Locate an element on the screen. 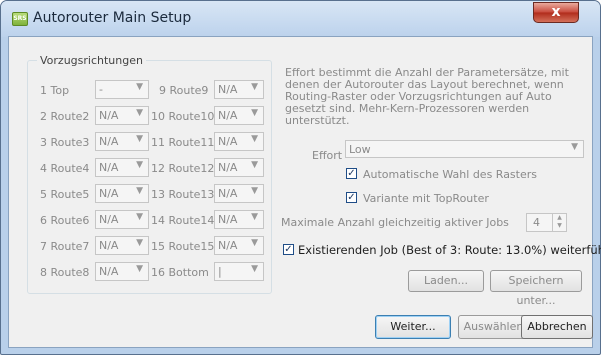 Image resolution: width=601 pixels, height=355 pixels. layer-direction-select-4: N/A ▼ is located at coordinates (122, 167).